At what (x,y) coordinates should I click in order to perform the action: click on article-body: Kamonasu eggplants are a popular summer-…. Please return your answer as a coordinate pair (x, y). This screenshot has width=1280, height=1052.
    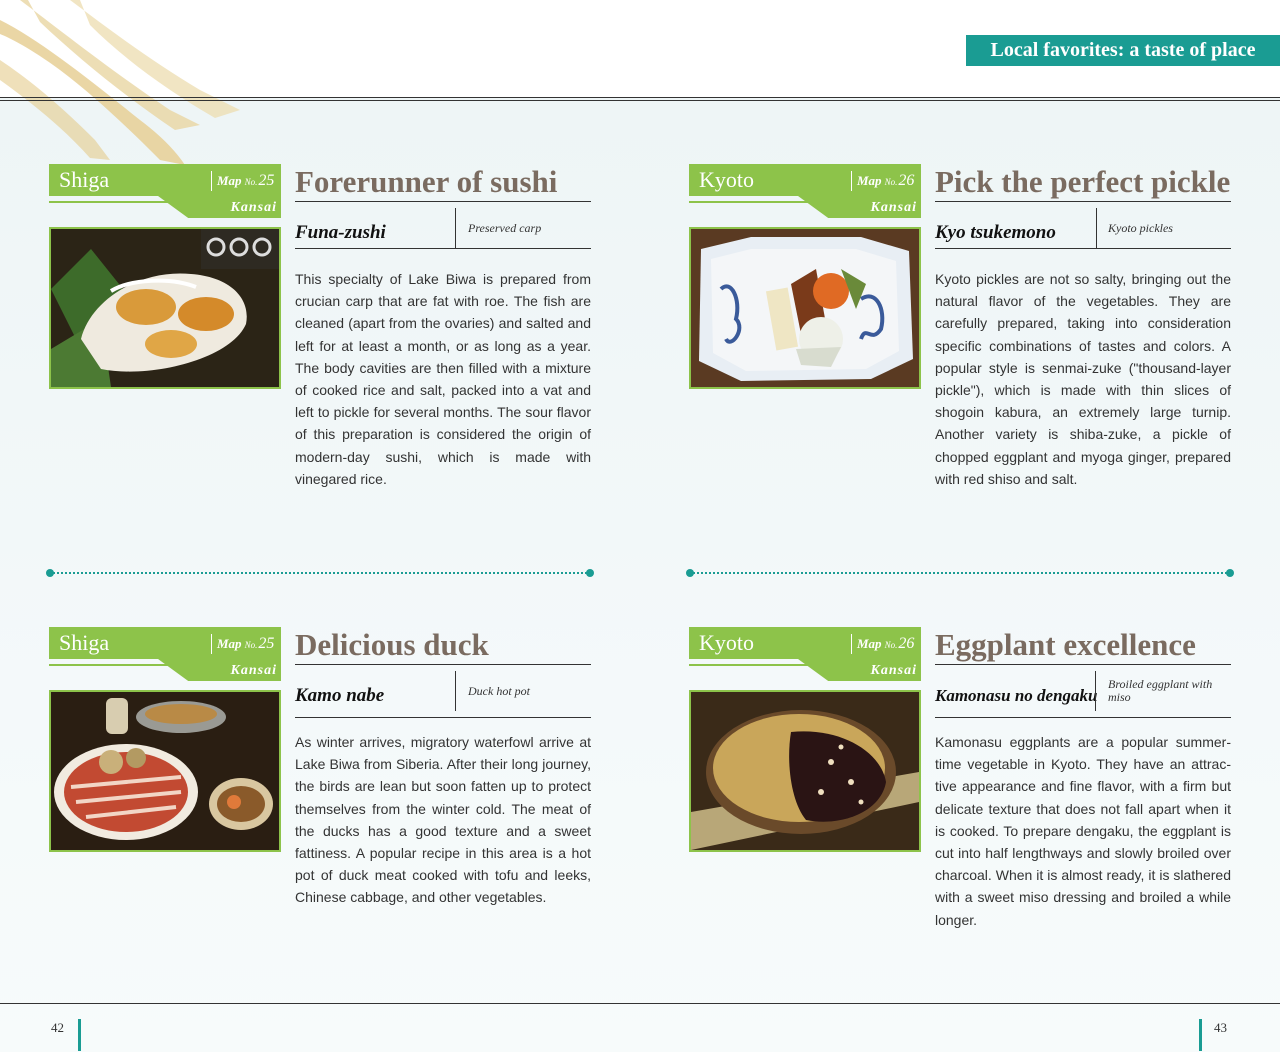
    Looking at the image, I should click on (1083, 831).